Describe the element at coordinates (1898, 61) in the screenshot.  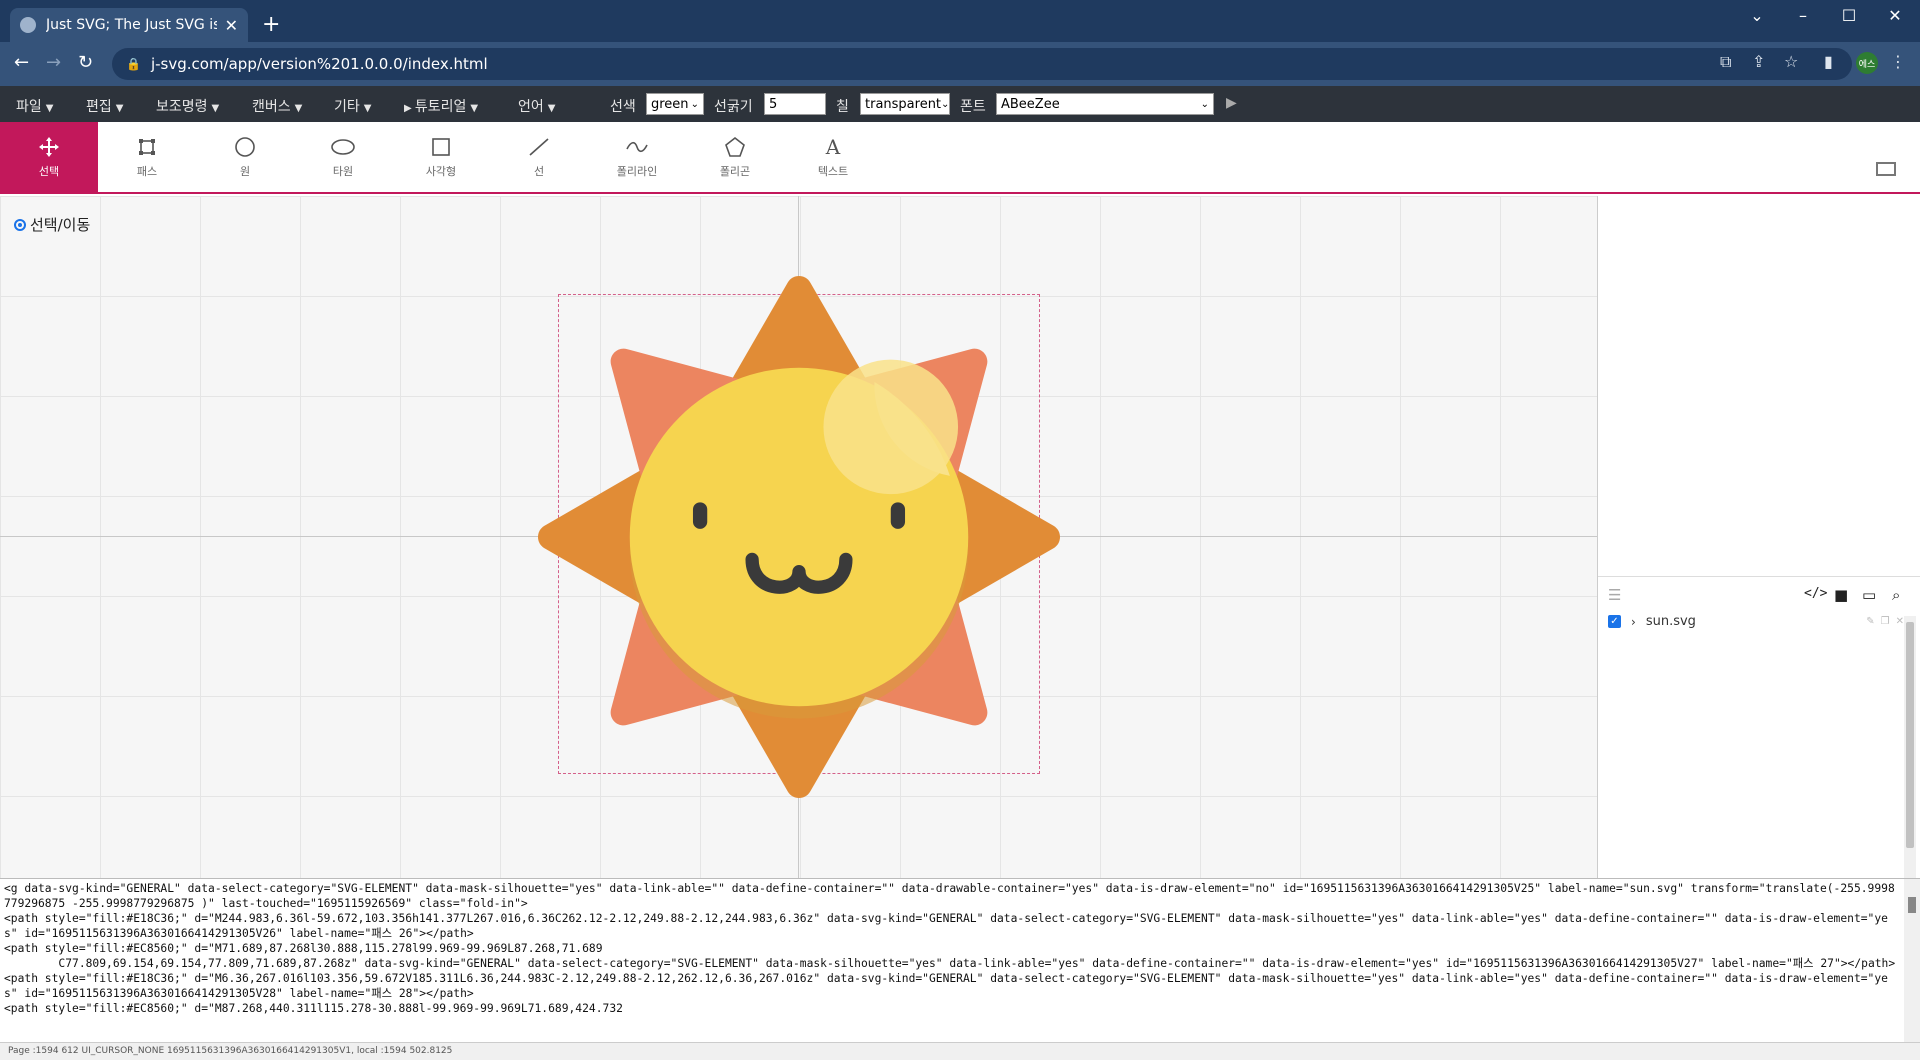
I see `more-menu-icon: ⋮` at that location.